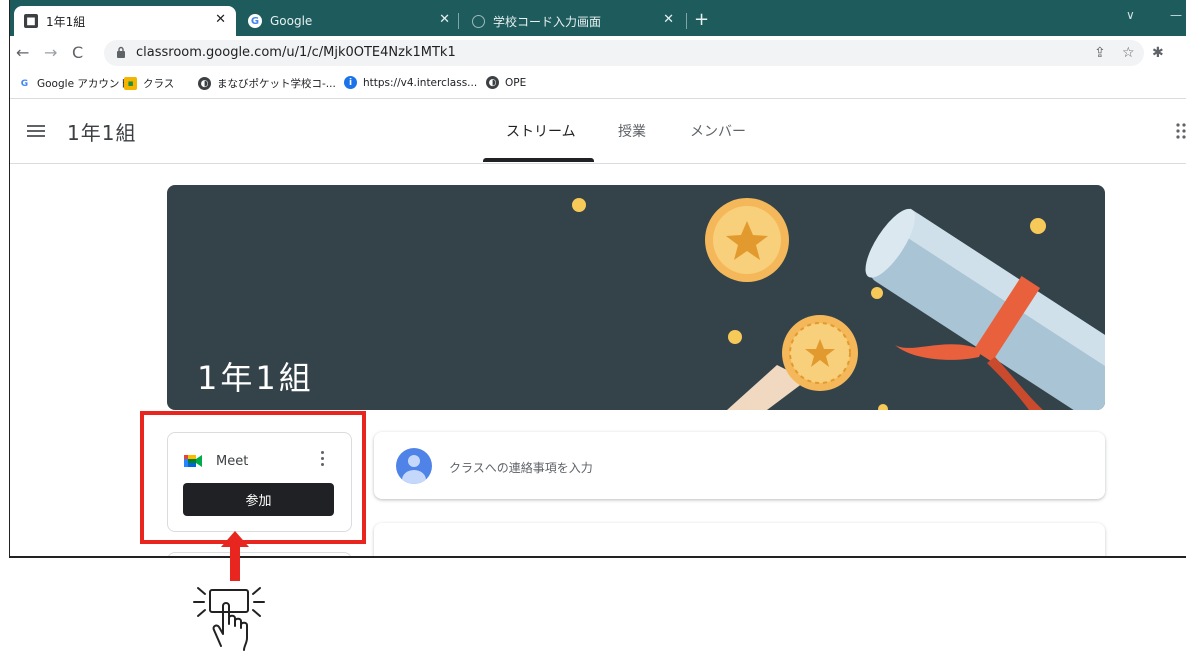  I want to click on bookmark-label: クラス, so click(159, 84).